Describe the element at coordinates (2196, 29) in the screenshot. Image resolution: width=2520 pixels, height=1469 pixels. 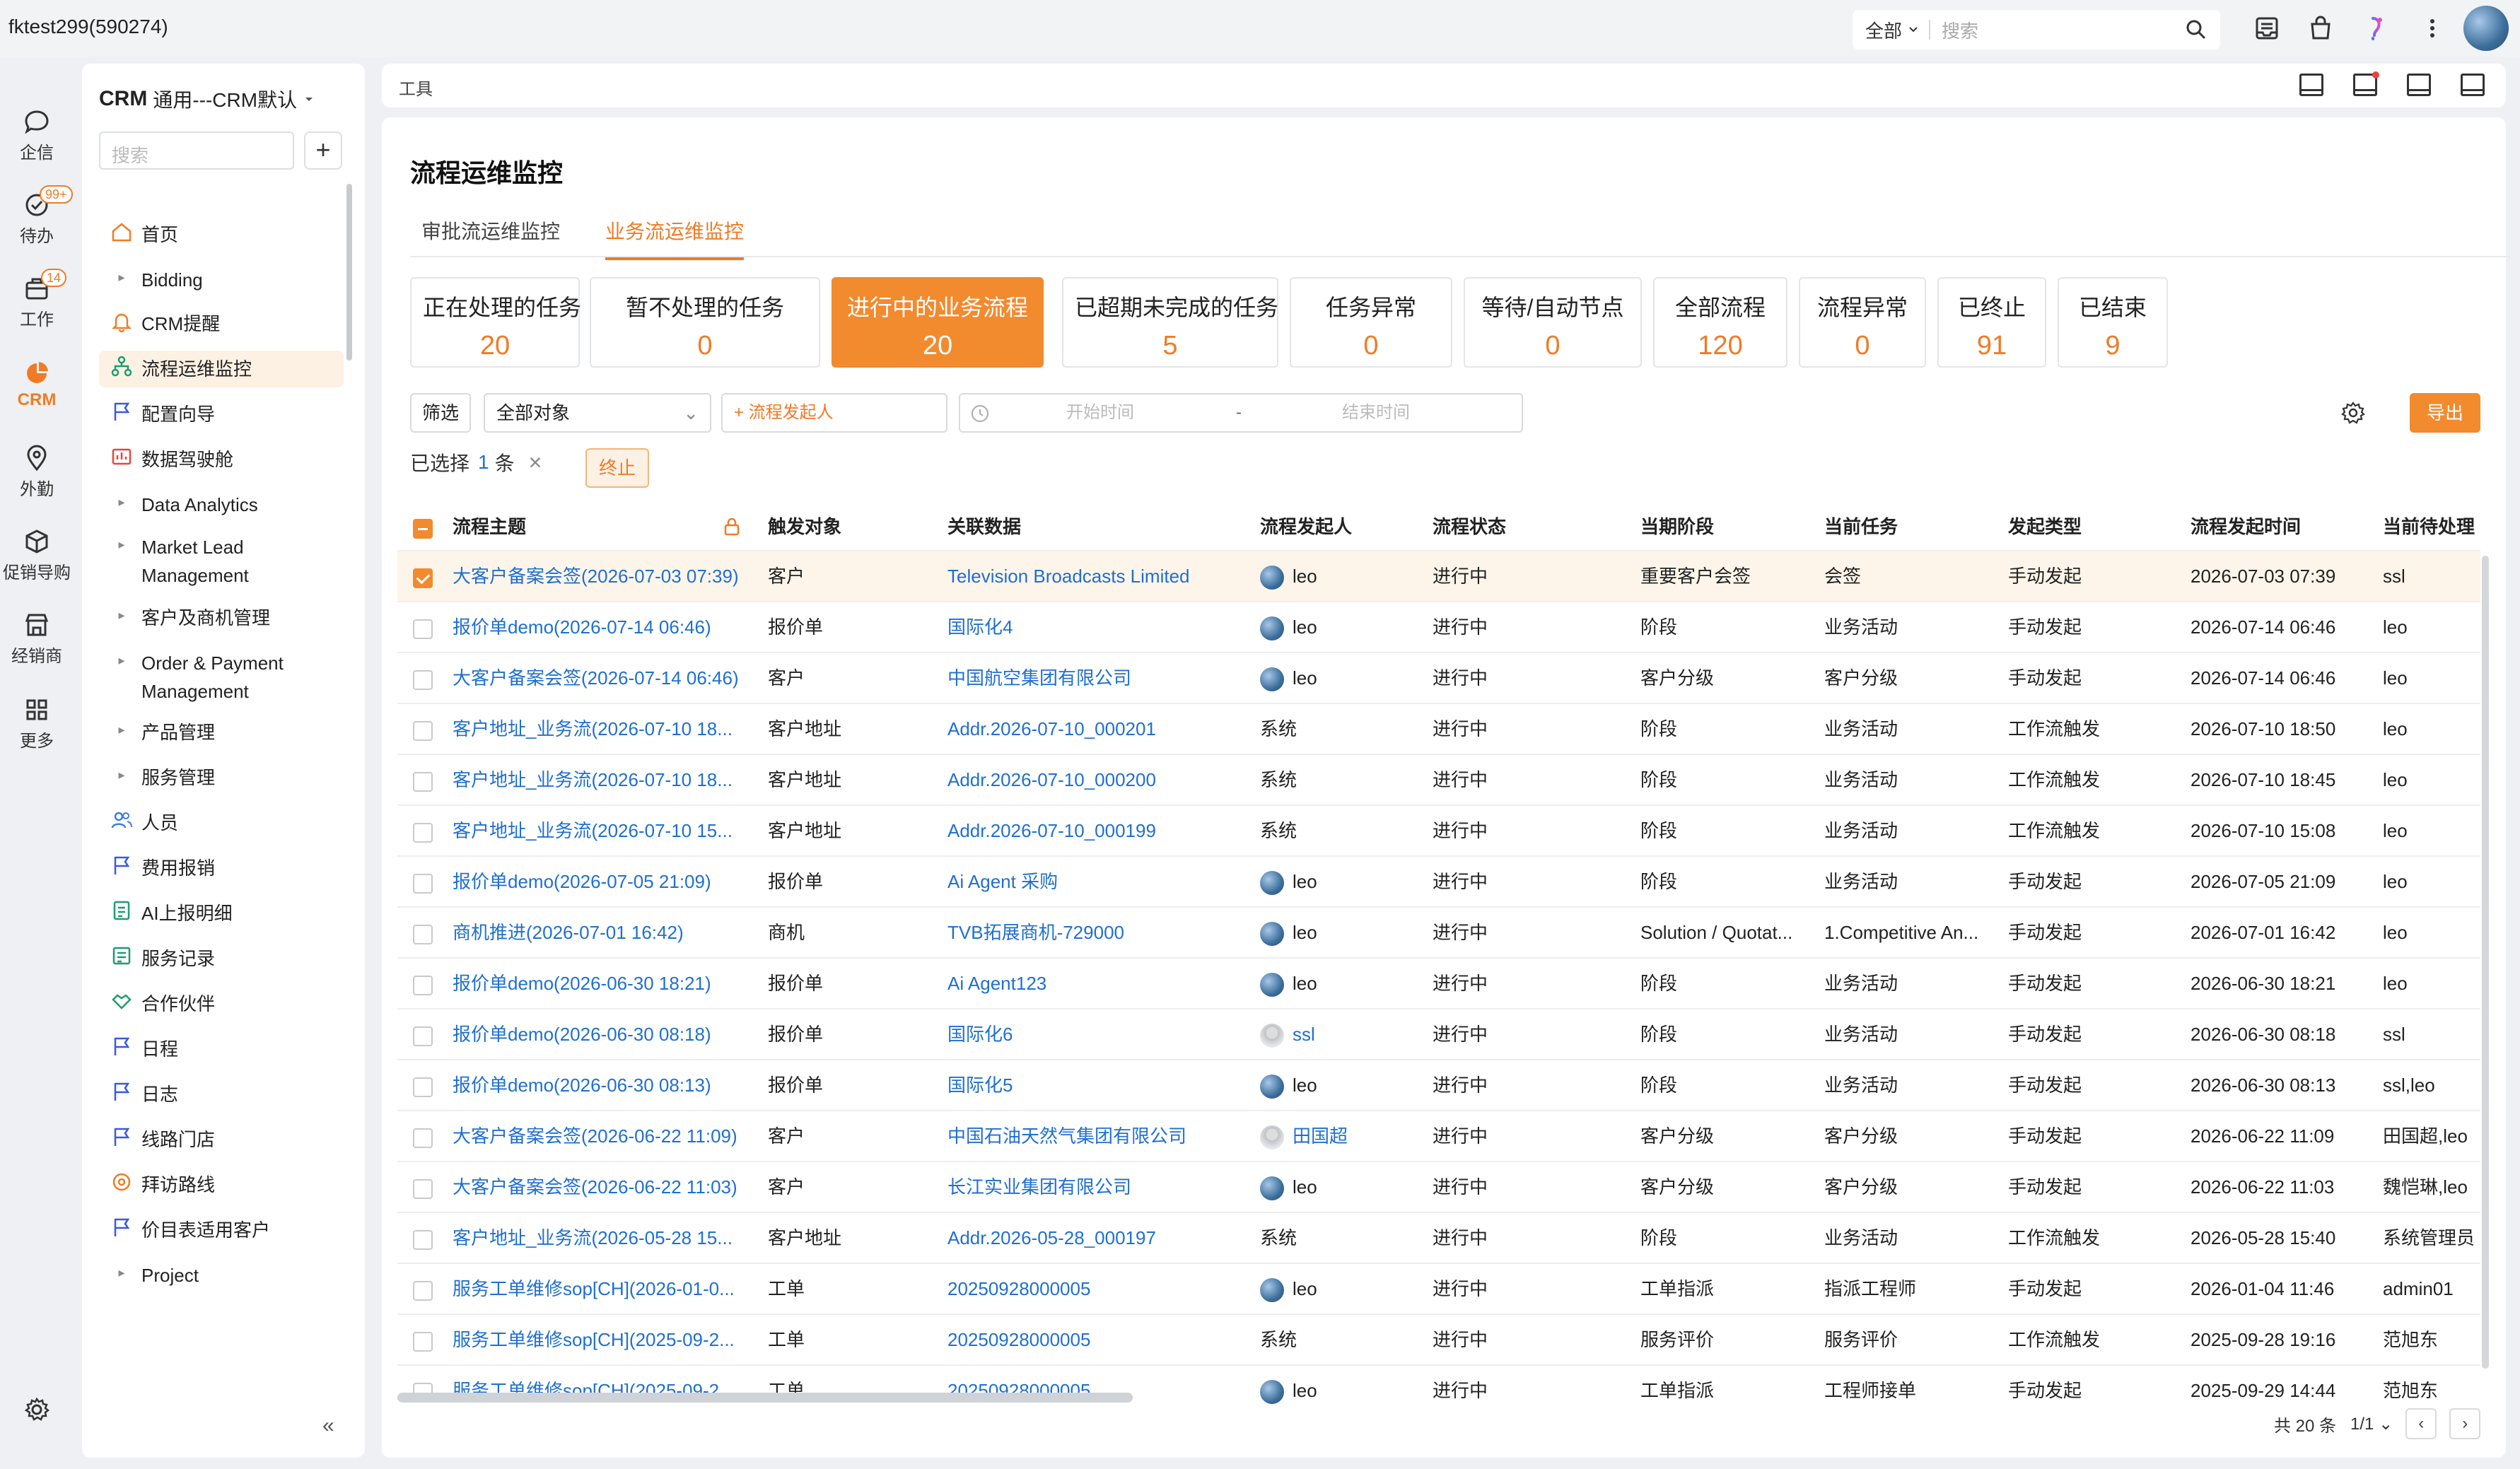
I see `search-icon` at that location.